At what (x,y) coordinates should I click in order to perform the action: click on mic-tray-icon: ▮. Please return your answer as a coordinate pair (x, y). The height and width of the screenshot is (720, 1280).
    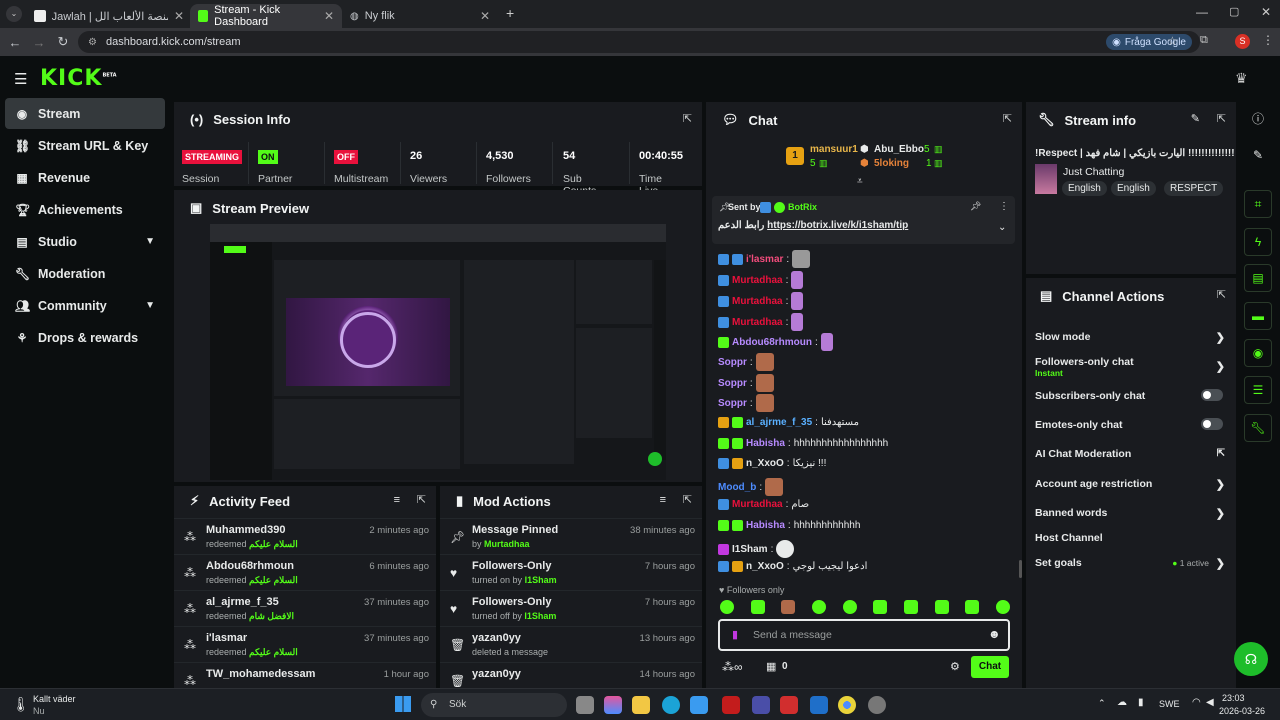
    Looking at the image, I should click on (1141, 702).